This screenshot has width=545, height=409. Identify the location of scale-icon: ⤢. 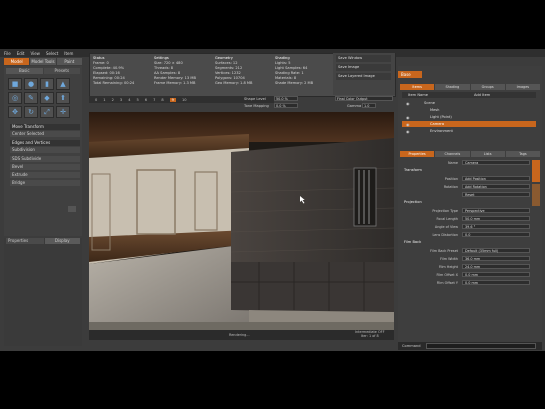
(47, 112).